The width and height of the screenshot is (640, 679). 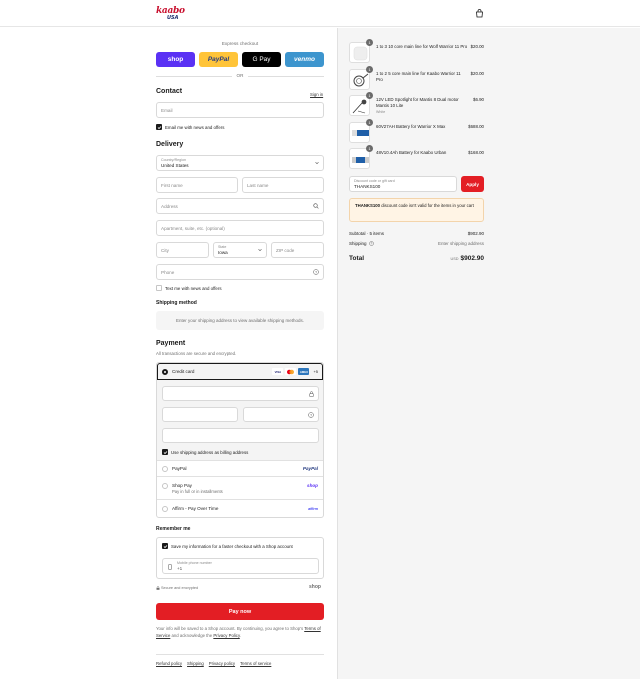 What do you see at coordinates (310, 468) in the screenshot?
I see `paypal-logo: PayPal` at bounding box center [310, 468].